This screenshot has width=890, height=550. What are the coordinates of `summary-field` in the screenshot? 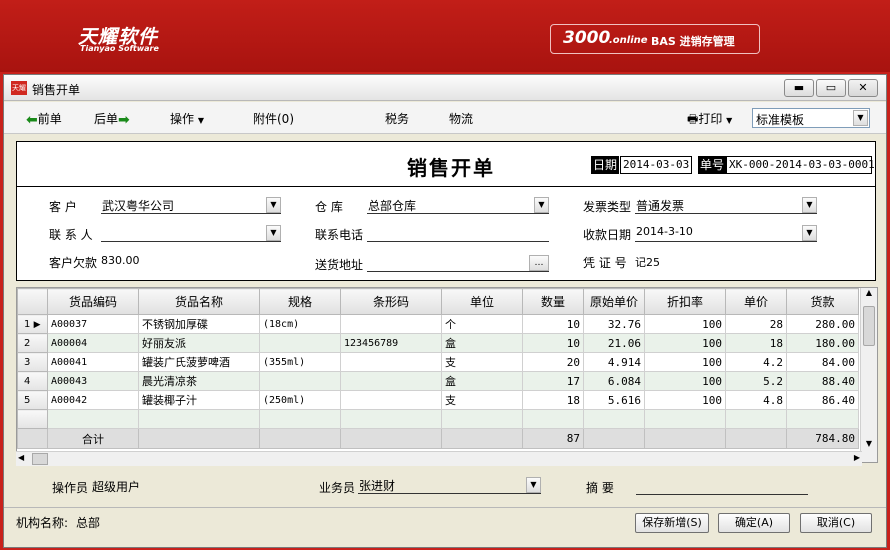 It's located at (722, 486).